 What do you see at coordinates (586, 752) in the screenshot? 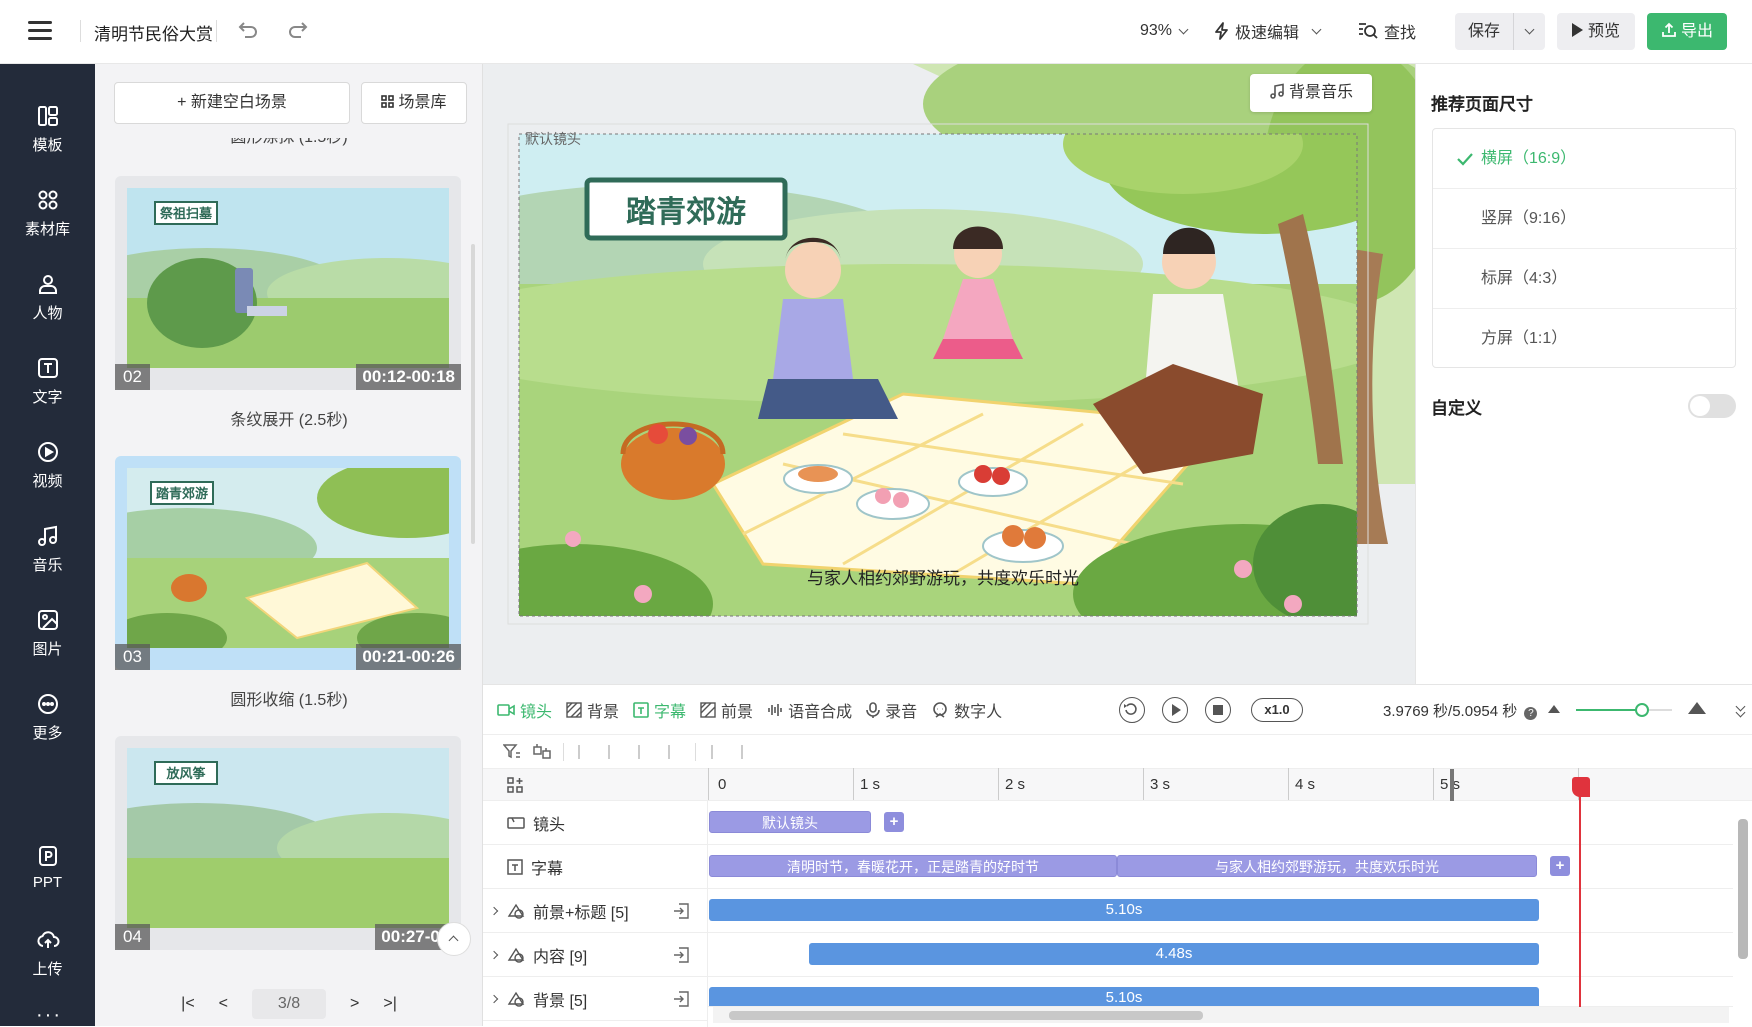
I see `align-left-icon` at bounding box center [586, 752].